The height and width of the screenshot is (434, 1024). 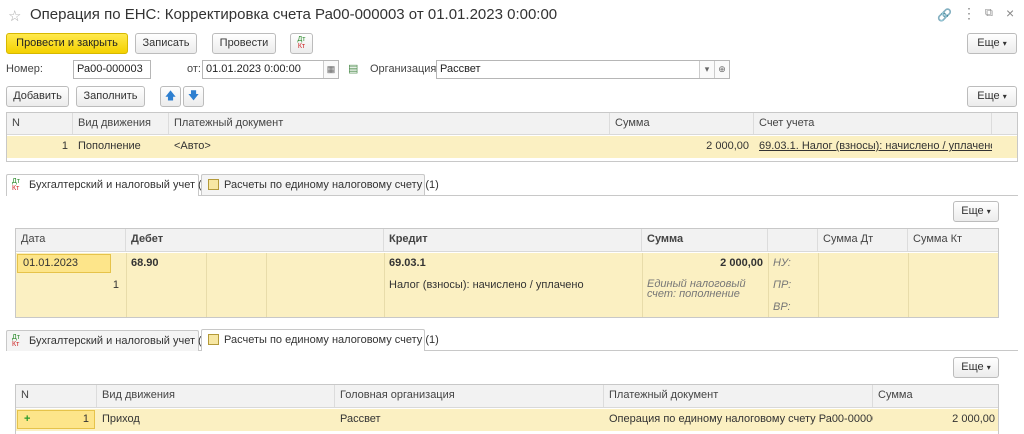 I want to click on post-button: Провести, so click(x=244, y=43).